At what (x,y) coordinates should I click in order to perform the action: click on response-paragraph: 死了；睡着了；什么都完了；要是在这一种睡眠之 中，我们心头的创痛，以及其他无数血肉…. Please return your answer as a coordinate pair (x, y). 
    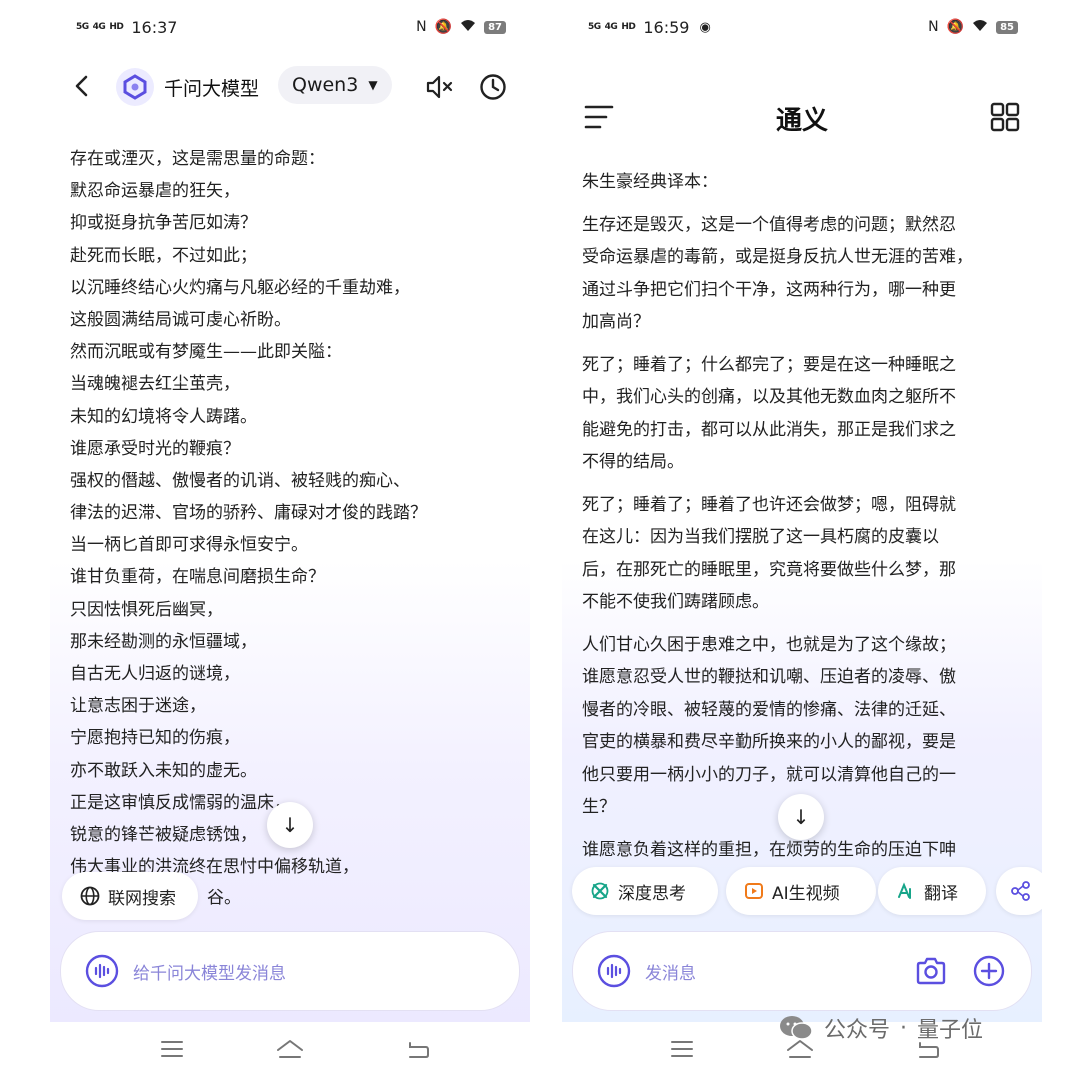
    Looking at the image, I should click on (802, 414).